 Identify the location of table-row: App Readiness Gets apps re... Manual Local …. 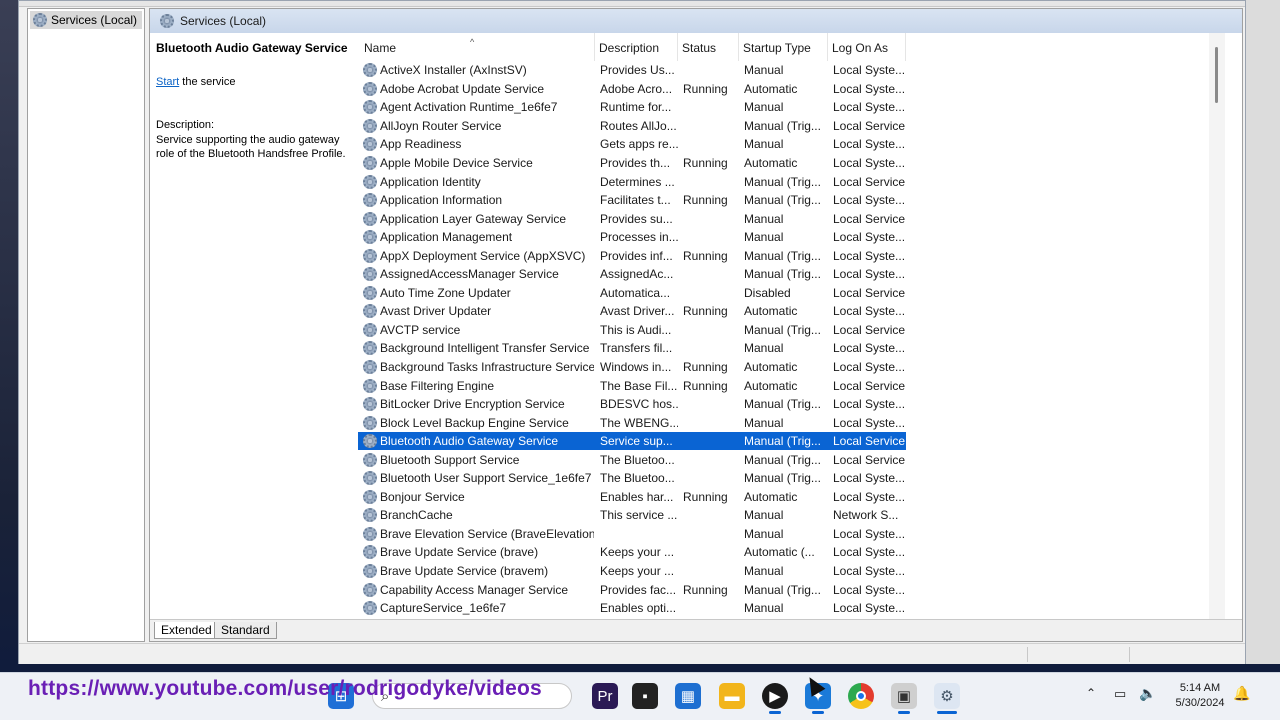
(632, 144).